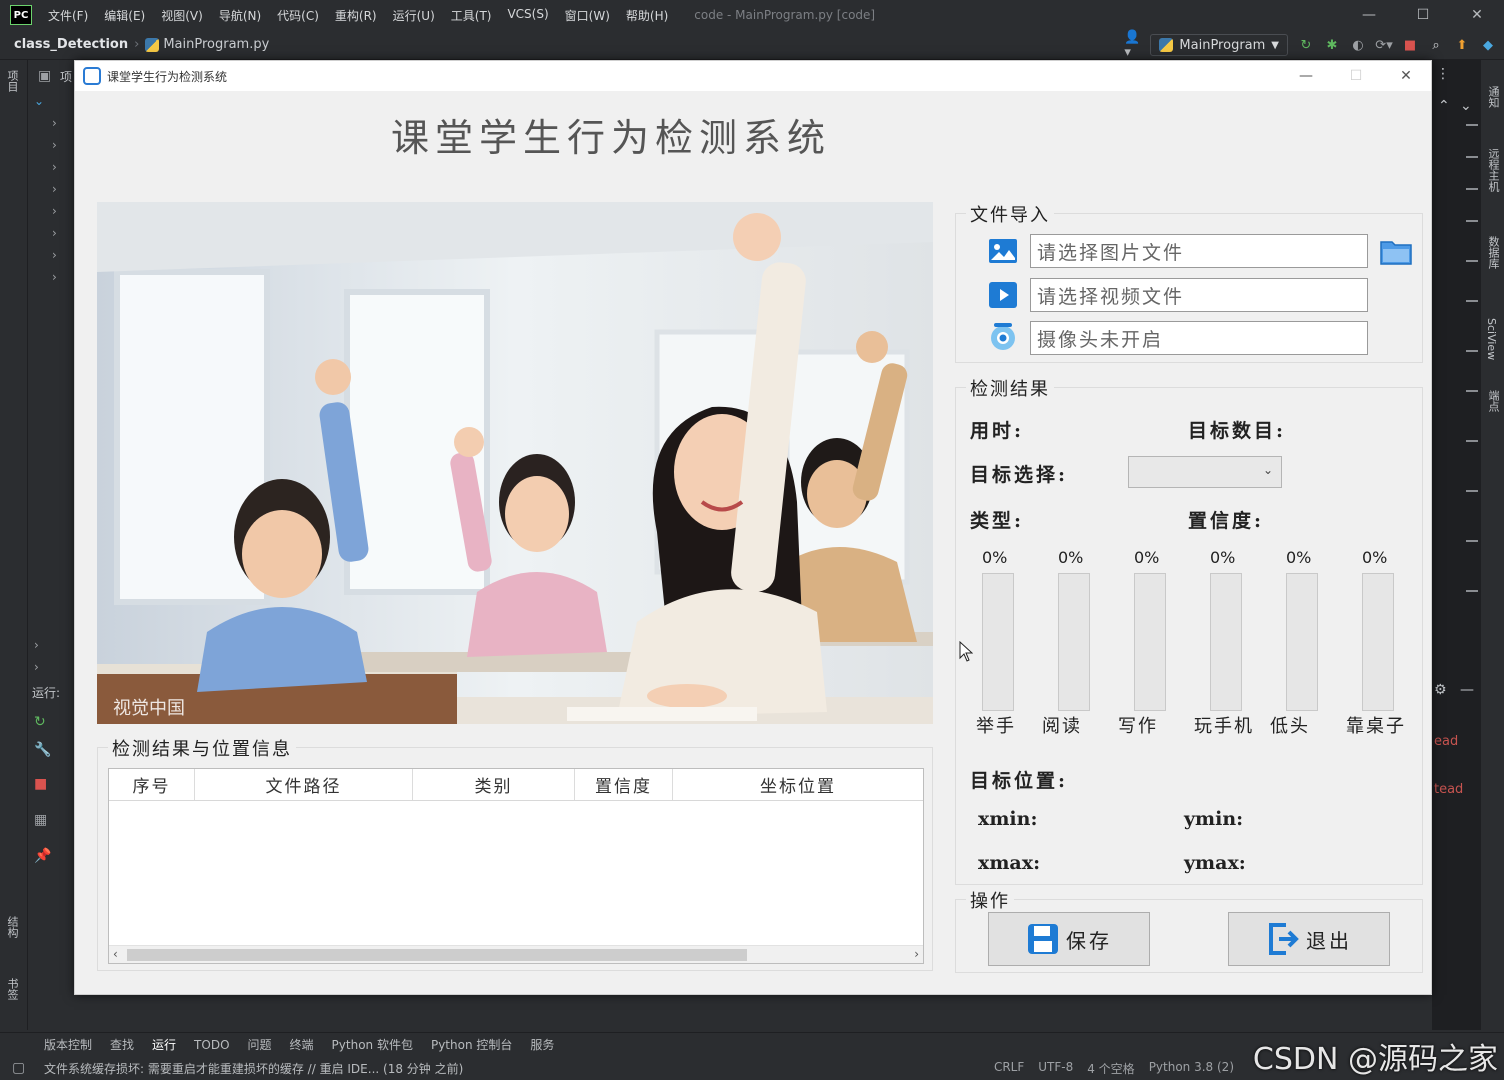 The width and height of the screenshot is (1504, 1080). What do you see at coordinates (471, 15) in the screenshot?
I see `menu-item: 工具(T)` at bounding box center [471, 15].